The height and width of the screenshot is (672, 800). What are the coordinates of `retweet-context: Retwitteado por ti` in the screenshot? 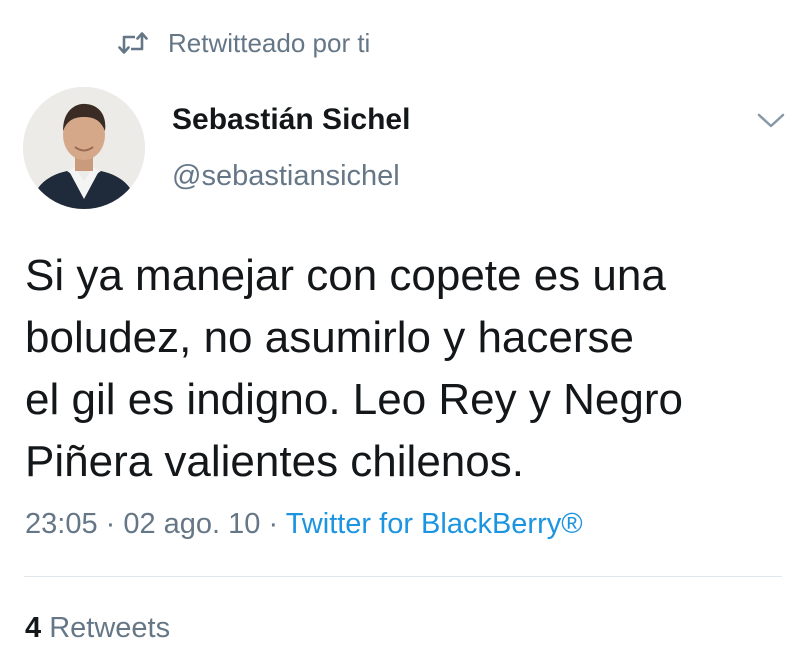 It's located at (244, 43).